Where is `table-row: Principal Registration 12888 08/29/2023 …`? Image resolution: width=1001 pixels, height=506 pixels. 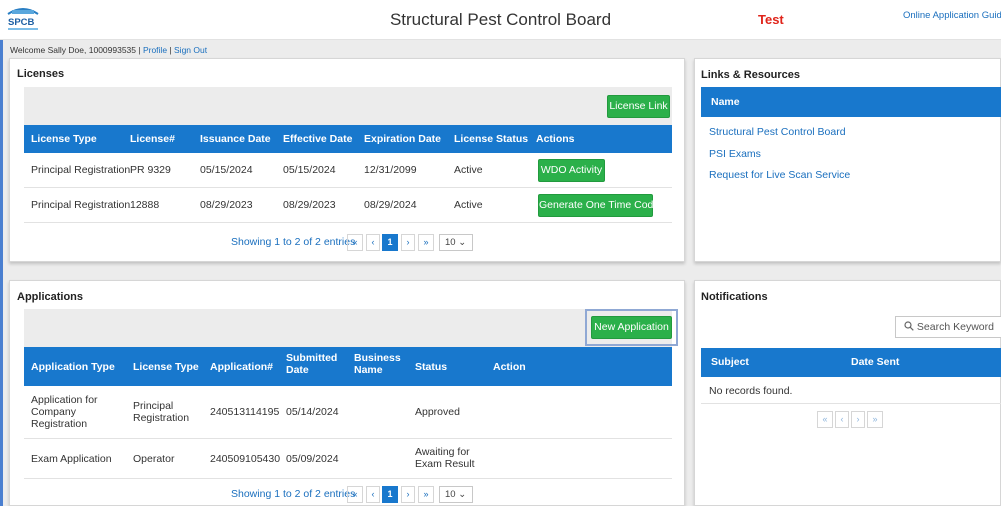 table-row: Principal Registration 12888 08/29/2023 … is located at coordinates (348, 205).